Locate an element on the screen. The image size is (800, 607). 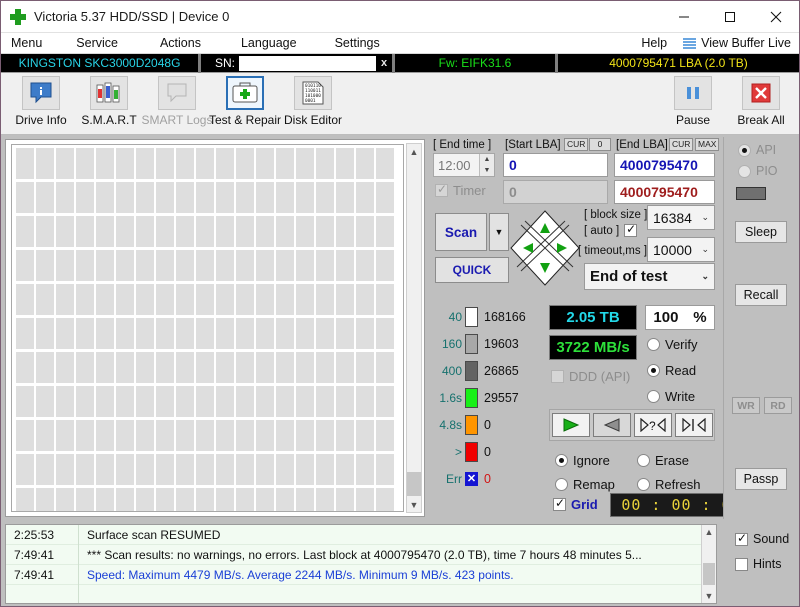
minimize-button is located at coordinates (684, 17).